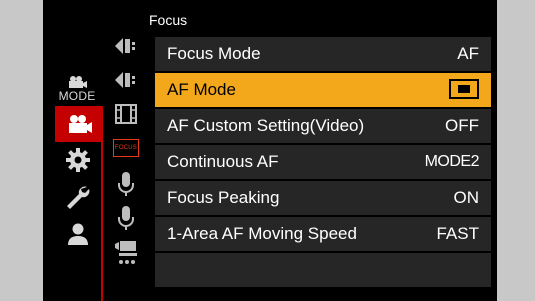 The image size is (535, 301). Describe the element at coordinates (452, 161) in the screenshot. I see `menu-item-value: MODE2` at that location.